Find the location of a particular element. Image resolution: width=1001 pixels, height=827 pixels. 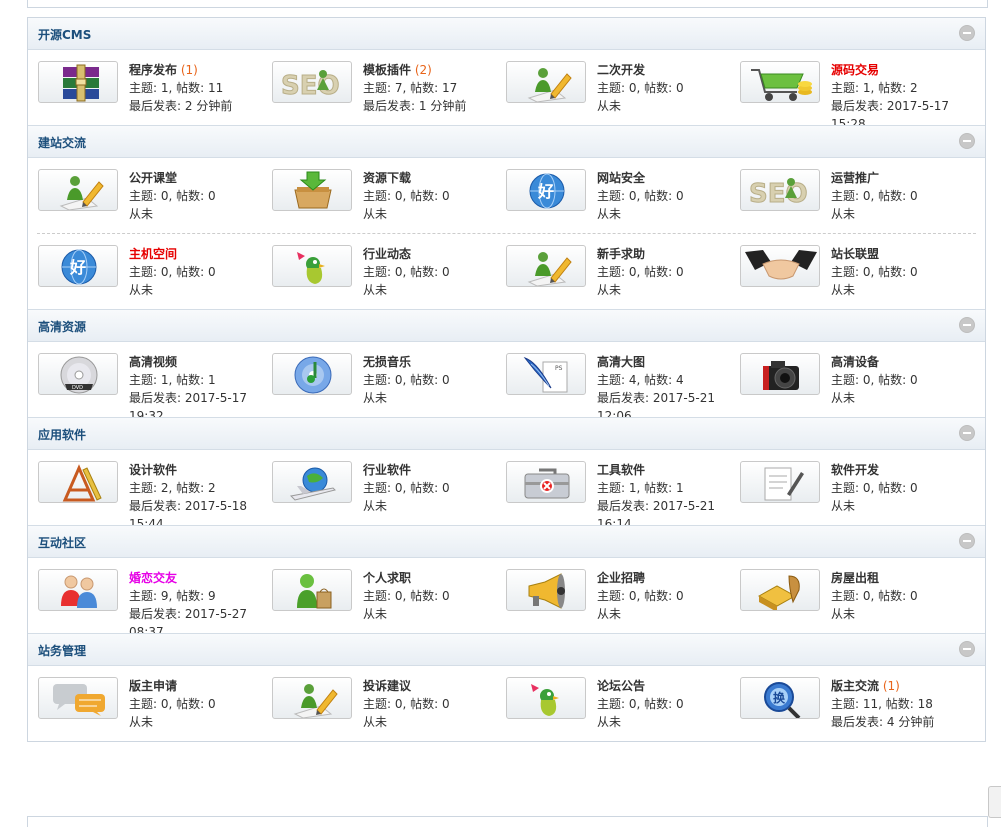

forum-info: 投诉建议 主题: 0, 帖数: 0 从未 is located at coordinates (406, 709).